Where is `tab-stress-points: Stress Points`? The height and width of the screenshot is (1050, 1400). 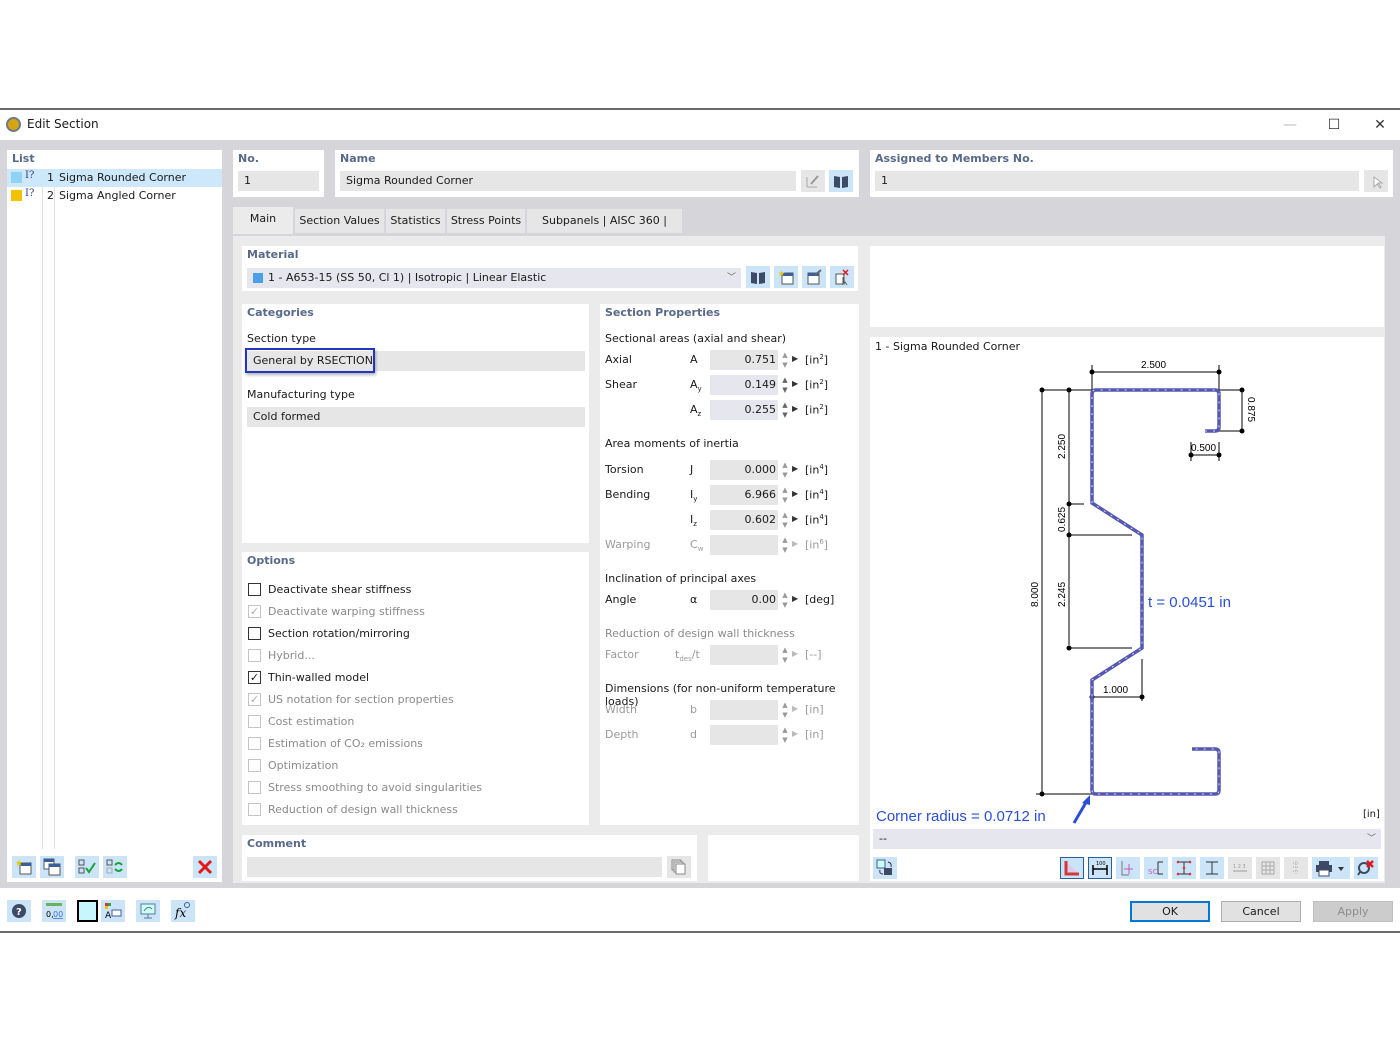 tab-stress-points: Stress Points is located at coordinates (486, 221).